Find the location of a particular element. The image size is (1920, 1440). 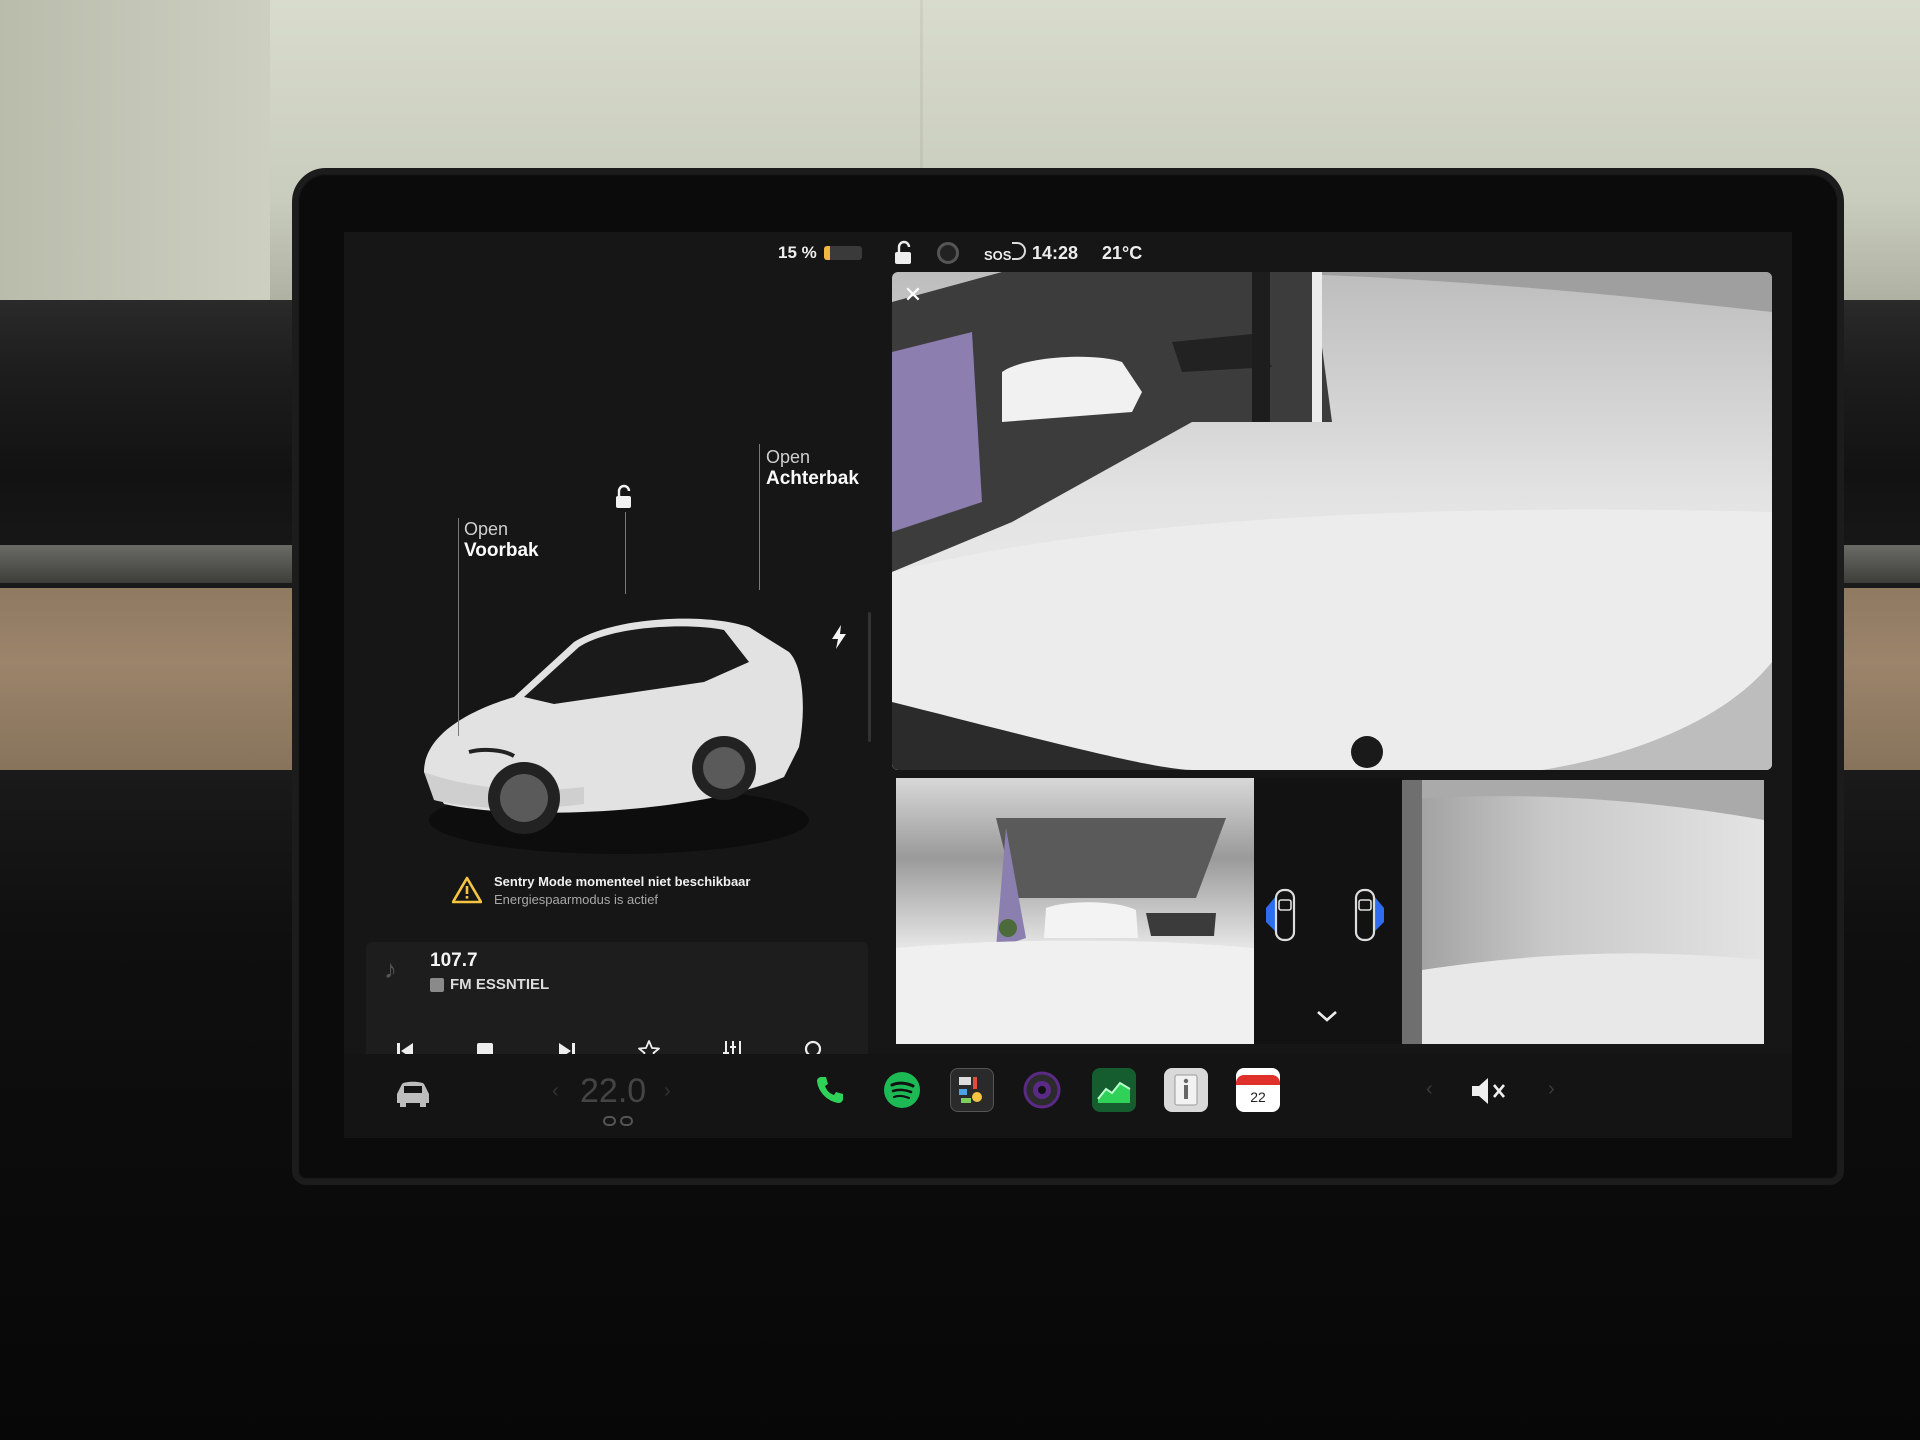

camera-selector is located at coordinates (1328, 911).